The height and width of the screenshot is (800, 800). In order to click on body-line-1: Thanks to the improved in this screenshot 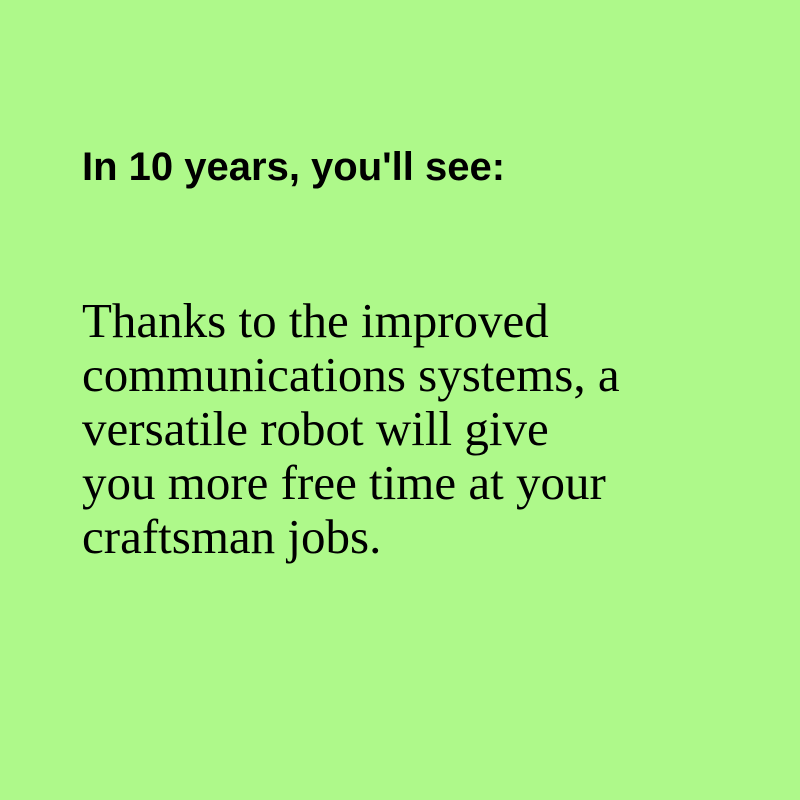, I will do `click(315, 320)`.